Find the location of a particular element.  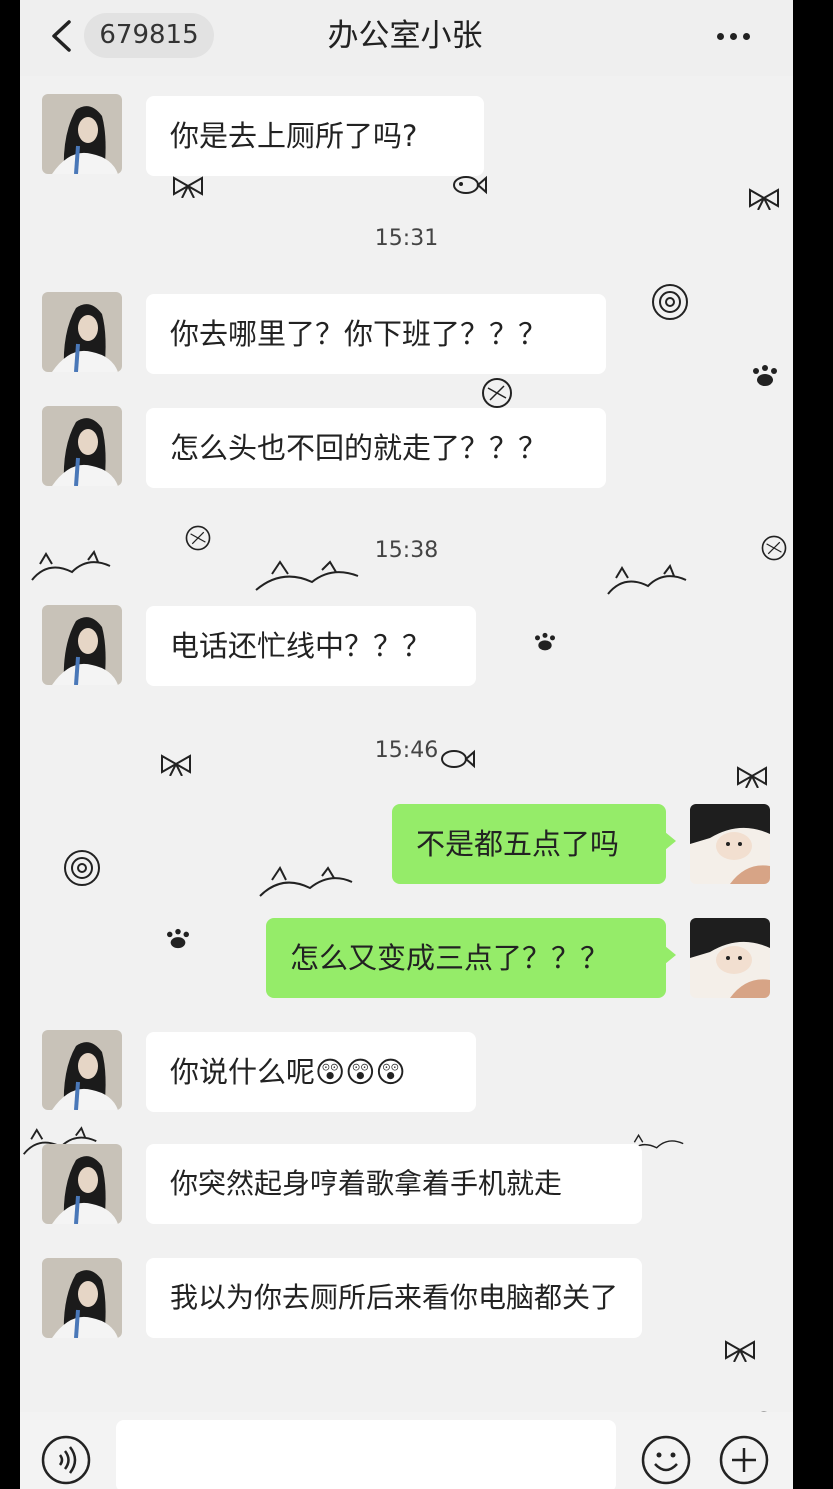

chevron-left-icon is located at coordinates (61, 36).